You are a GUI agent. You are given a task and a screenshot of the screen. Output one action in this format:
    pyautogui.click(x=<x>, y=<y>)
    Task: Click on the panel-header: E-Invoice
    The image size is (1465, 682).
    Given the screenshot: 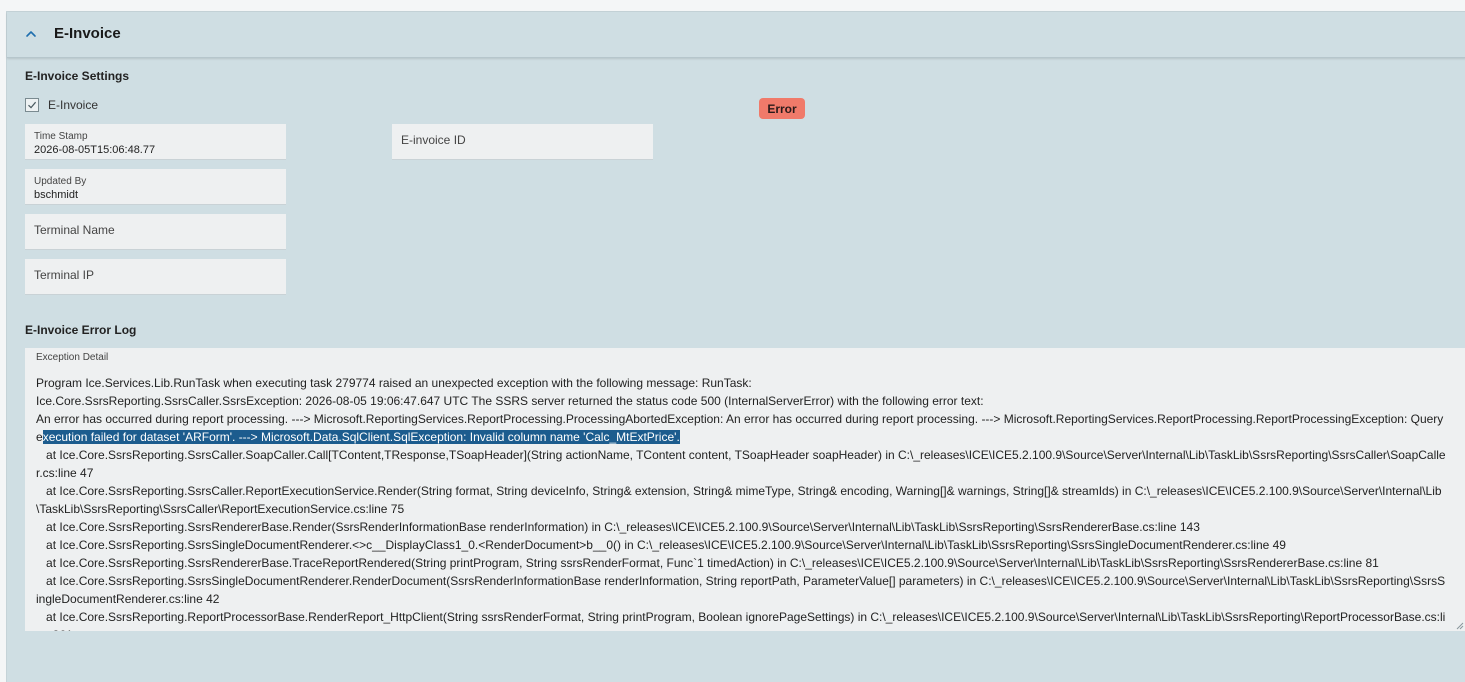 What is the action you would take?
    pyautogui.click(x=736, y=35)
    